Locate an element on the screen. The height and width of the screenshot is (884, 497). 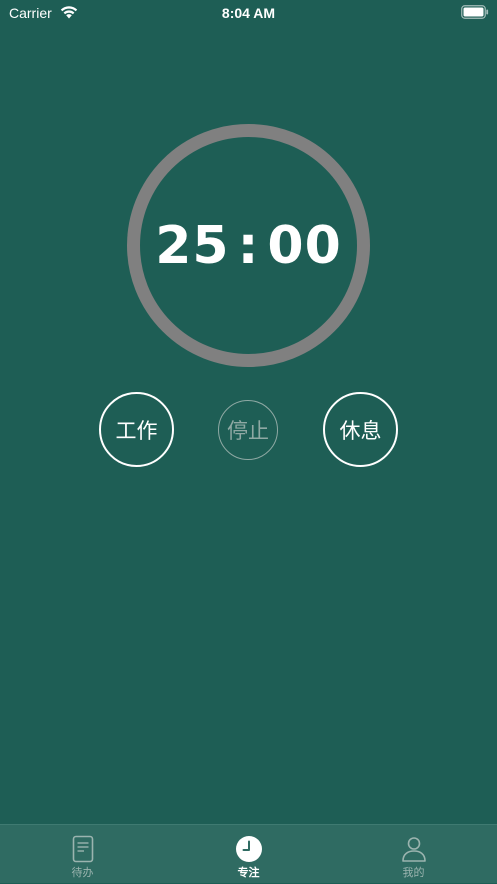
timer-display: 25 : 00 is located at coordinates (248, 245).